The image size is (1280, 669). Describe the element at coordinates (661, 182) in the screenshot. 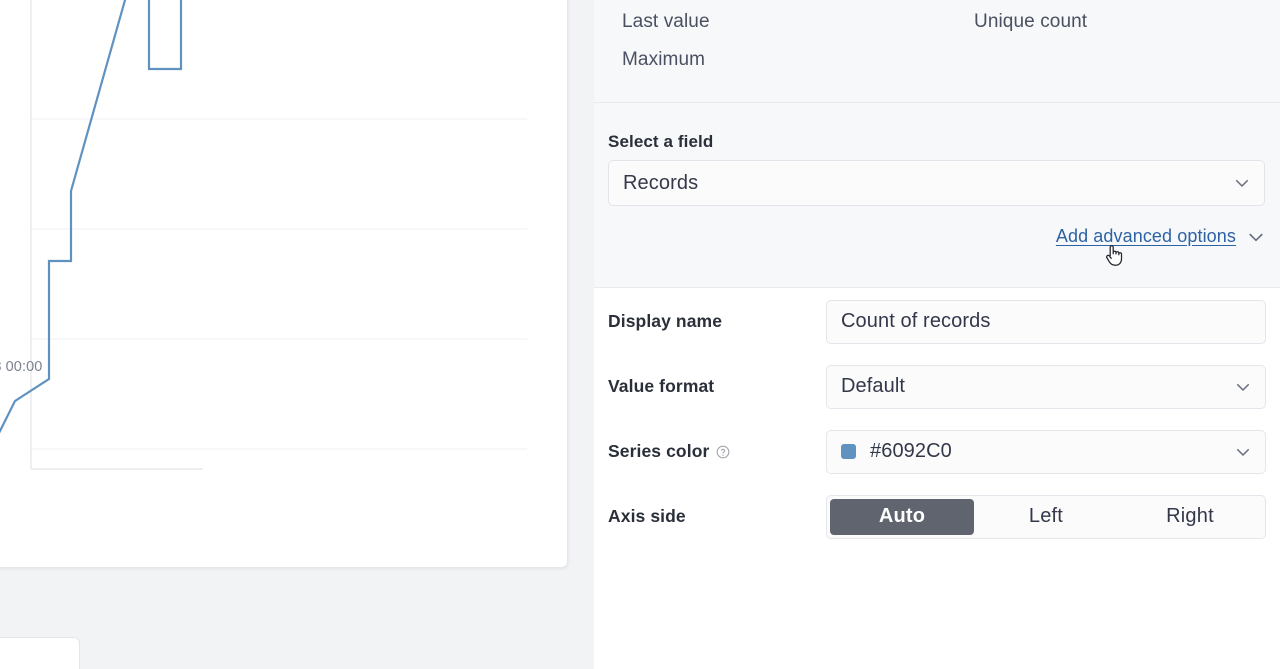

I see `select-field-value: Records` at that location.